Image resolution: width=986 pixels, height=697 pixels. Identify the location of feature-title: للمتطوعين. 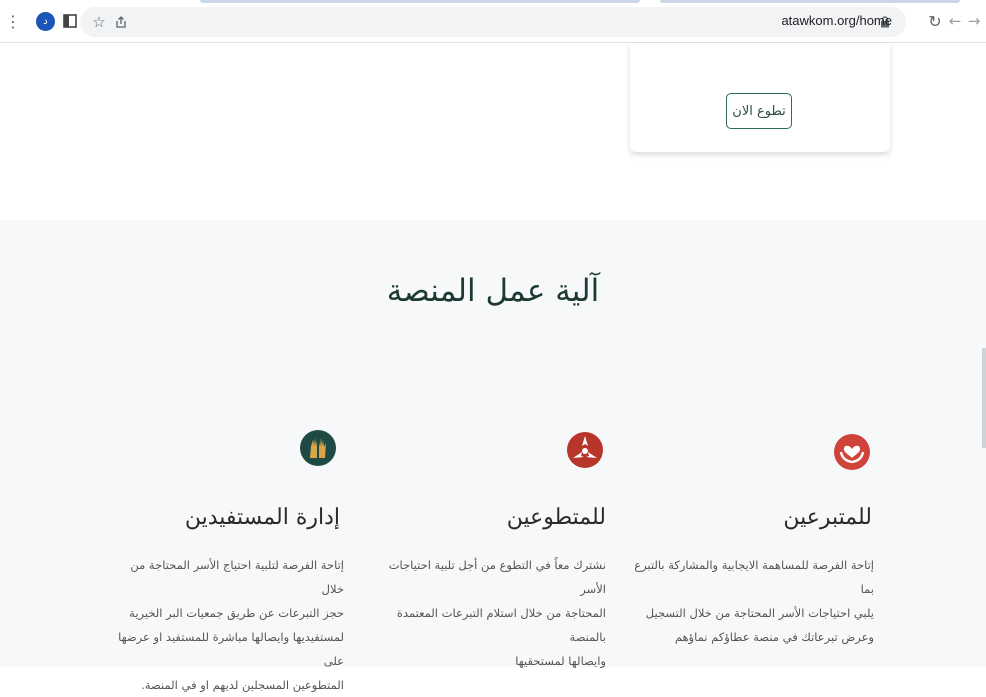
(556, 517).